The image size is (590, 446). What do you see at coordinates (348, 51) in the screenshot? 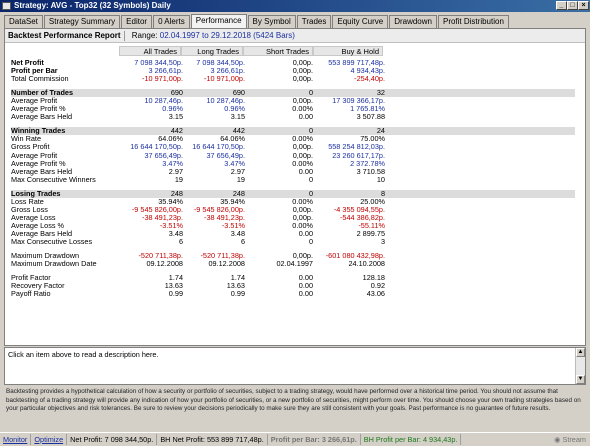
I see `column-header-buyhold: Buy & Hold` at bounding box center [348, 51].